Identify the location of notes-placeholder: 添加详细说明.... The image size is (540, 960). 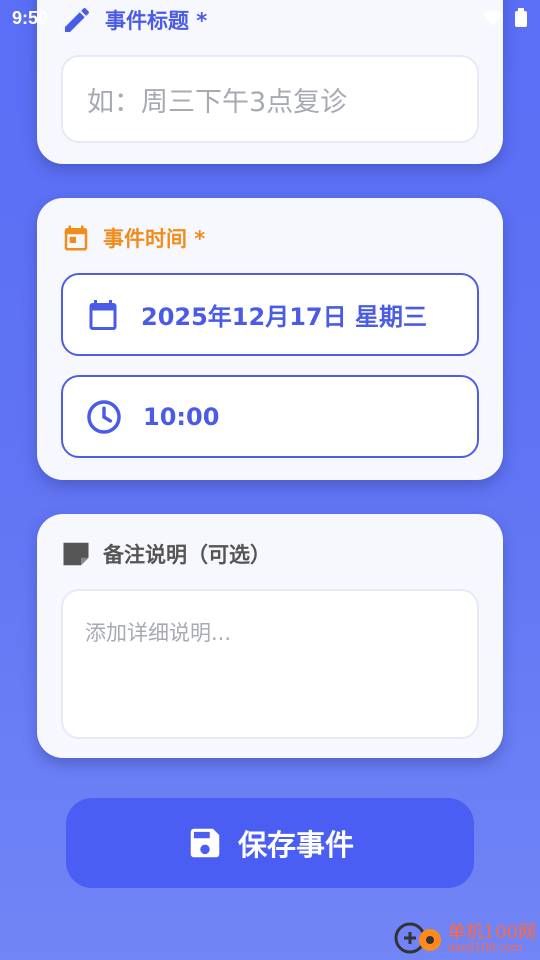
(158, 633).